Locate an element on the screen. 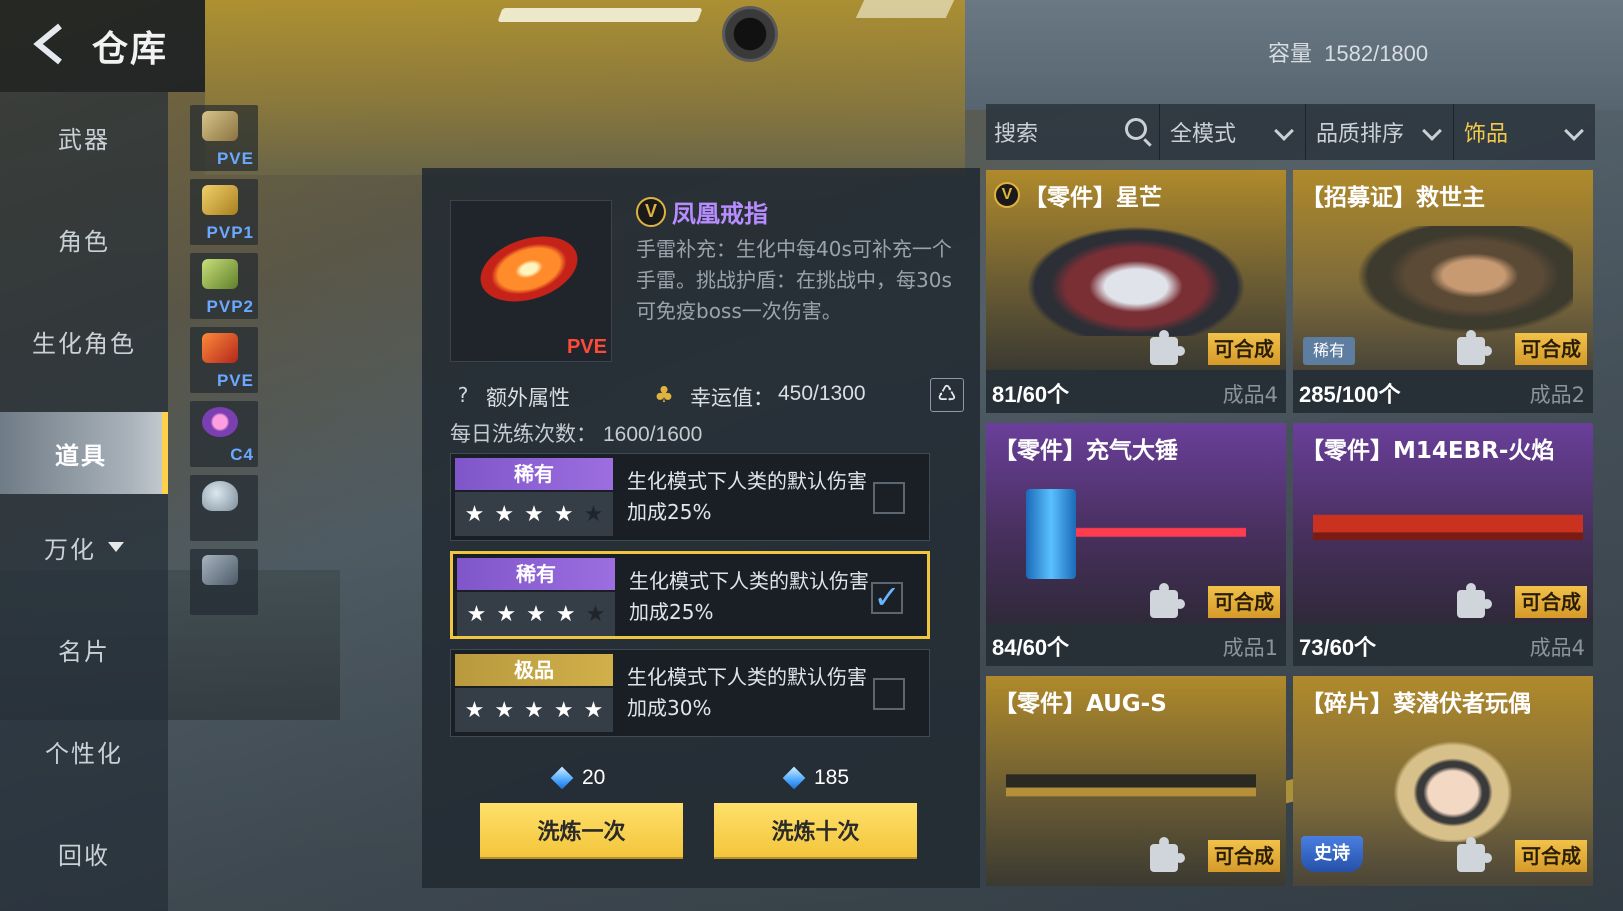  sidebar-item-label: 角色 is located at coordinates (84, 241).